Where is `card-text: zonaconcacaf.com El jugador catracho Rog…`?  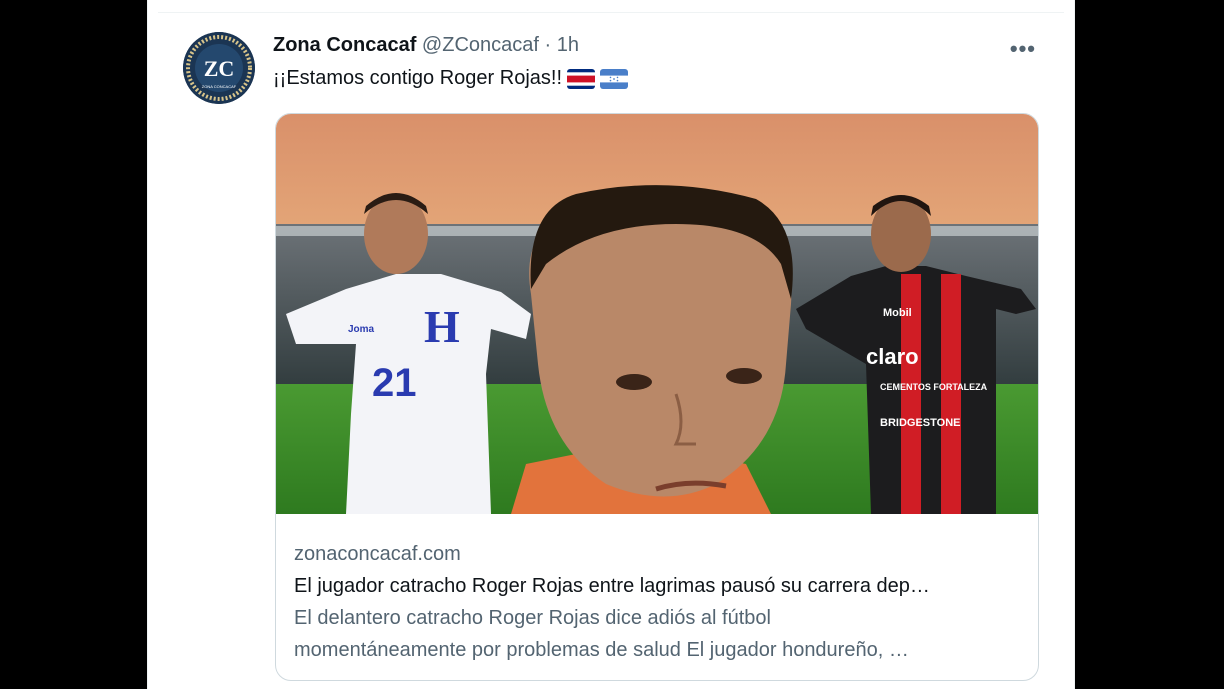 card-text: zonaconcacaf.com El jugador catracho Rog… is located at coordinates (657, 602).